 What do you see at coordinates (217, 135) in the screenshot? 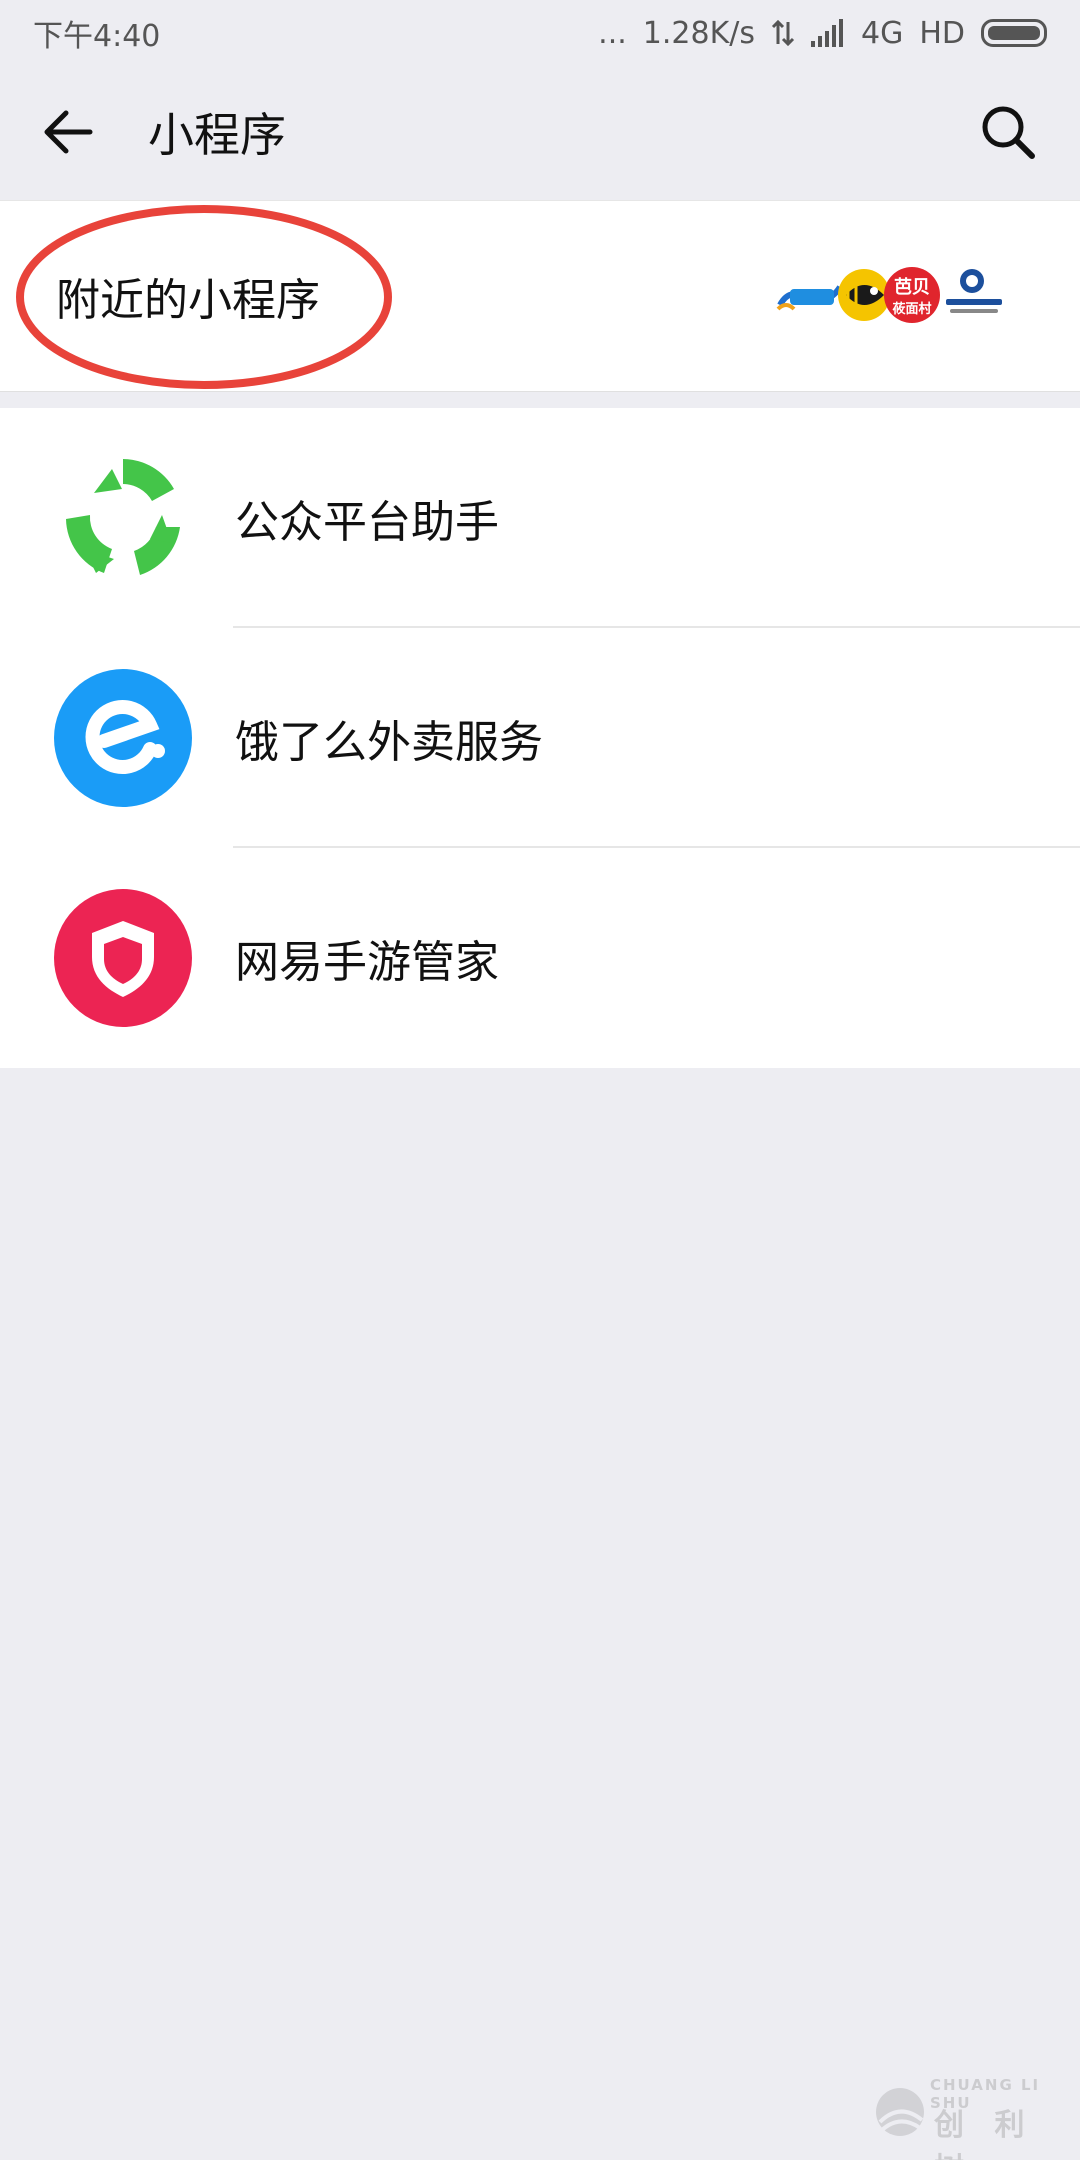
I see `page-title: 小程序` at bounding box center [217, 135].